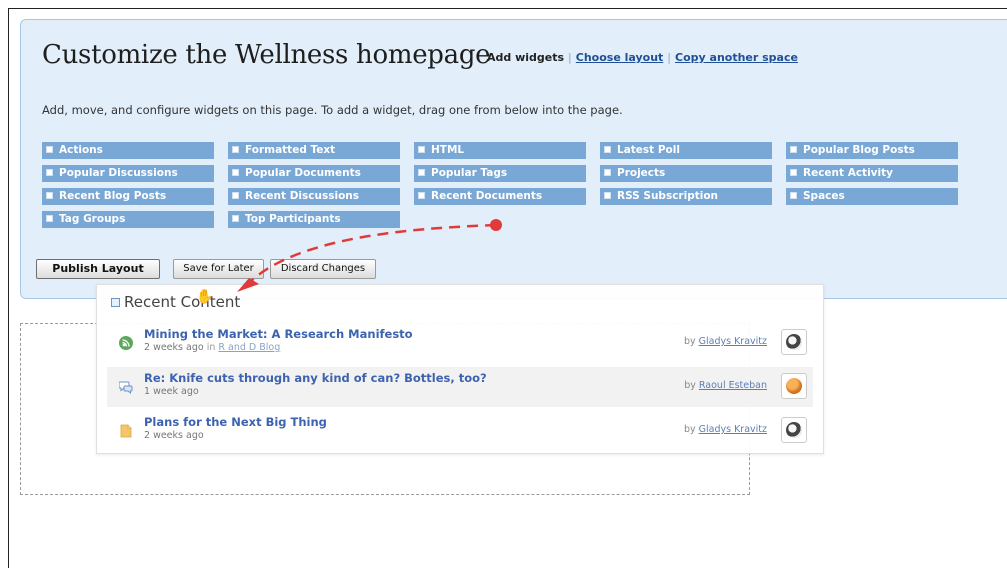 This screenshot has width=1007, height=568. What do you see at coordinates (128, 219) in the screenshot?
I see `widget-chip: Tag Groups` at bounding box center [128, 219].